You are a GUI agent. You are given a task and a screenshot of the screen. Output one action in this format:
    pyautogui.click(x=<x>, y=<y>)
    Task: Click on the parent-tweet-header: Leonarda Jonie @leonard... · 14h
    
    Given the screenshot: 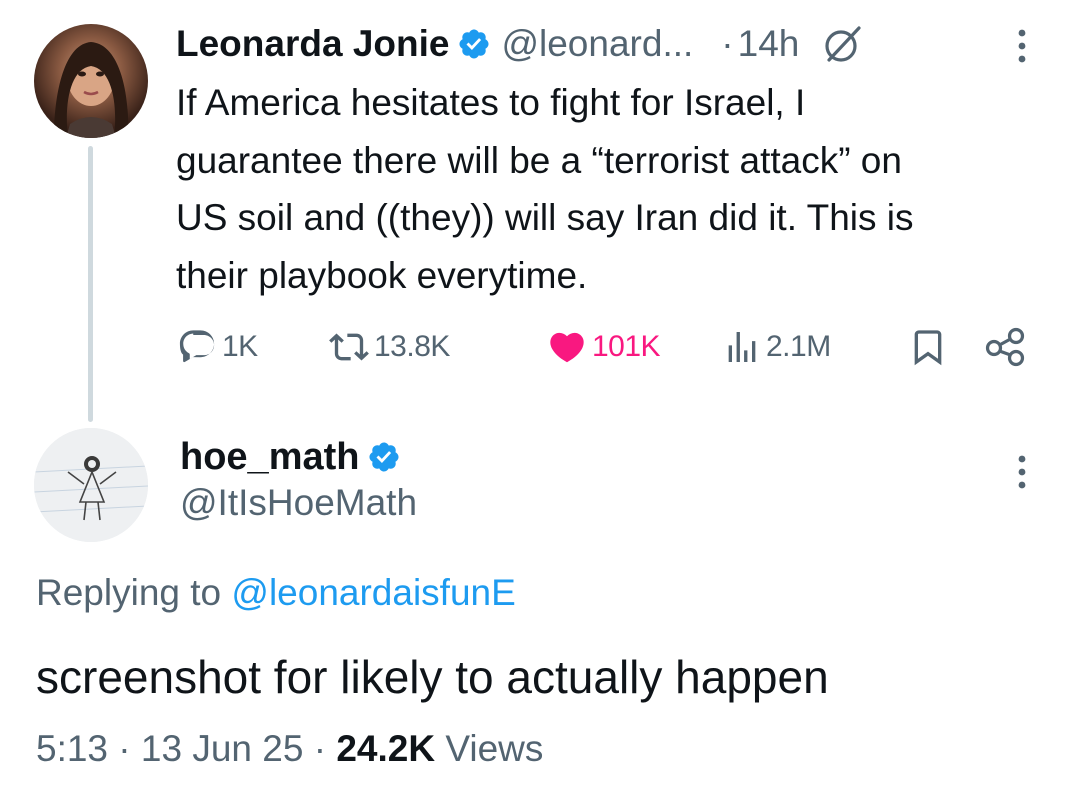 What is the action you would take?
    pyautogui.click(x=520, y=44)
    